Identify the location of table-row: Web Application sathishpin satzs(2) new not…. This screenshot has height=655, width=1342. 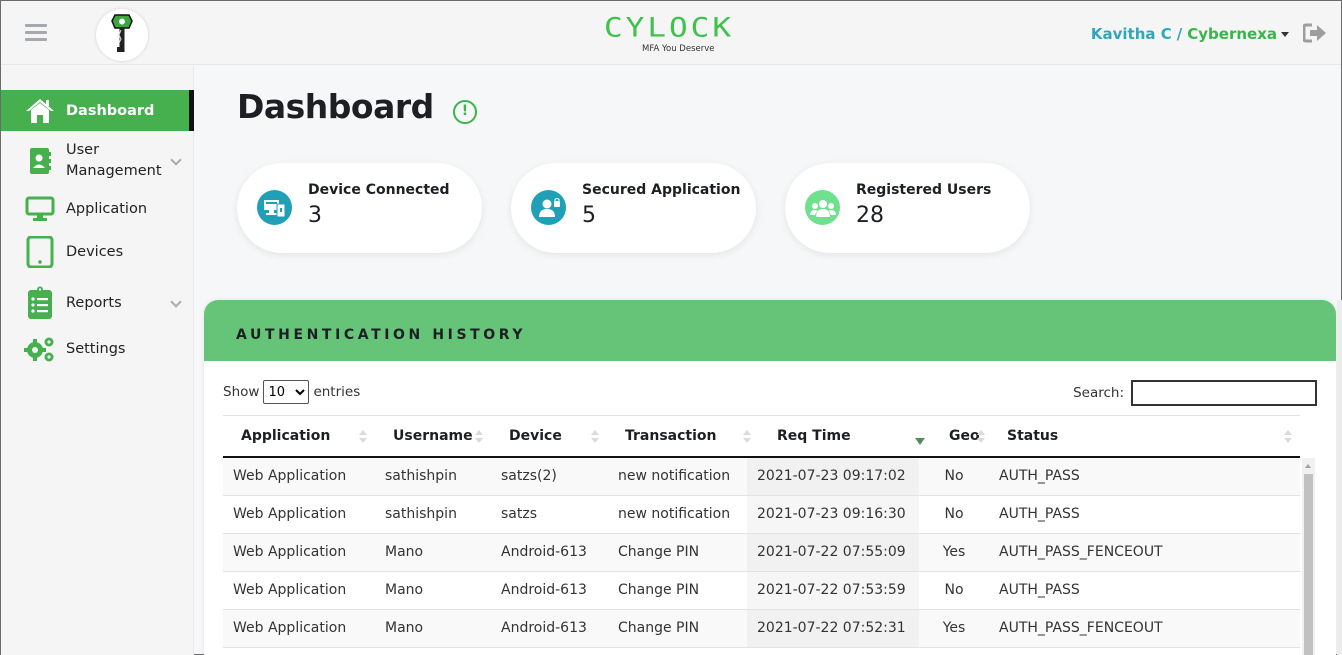
(761, 477).